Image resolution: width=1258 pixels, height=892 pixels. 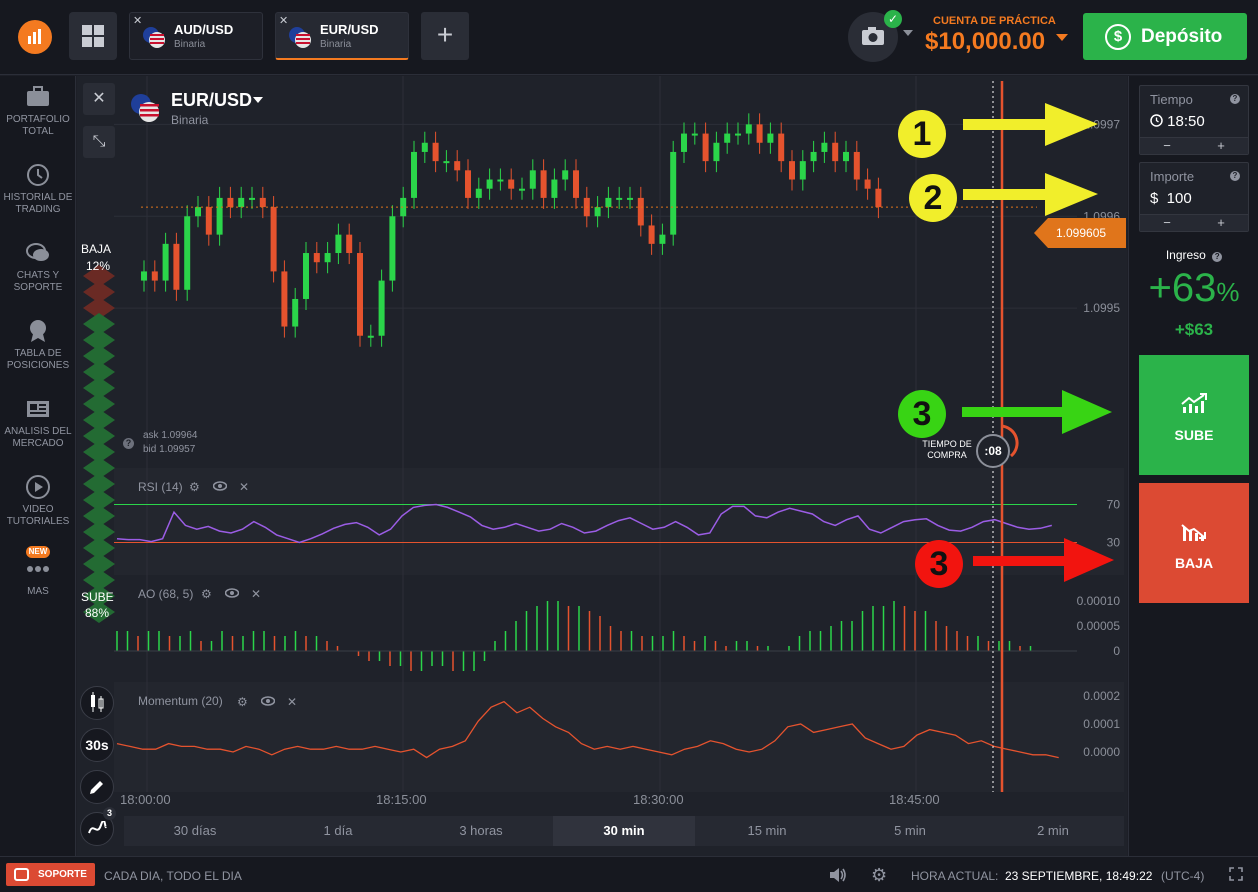 I want to click on decrease-time-button: −, so click(x=1167, y=146).